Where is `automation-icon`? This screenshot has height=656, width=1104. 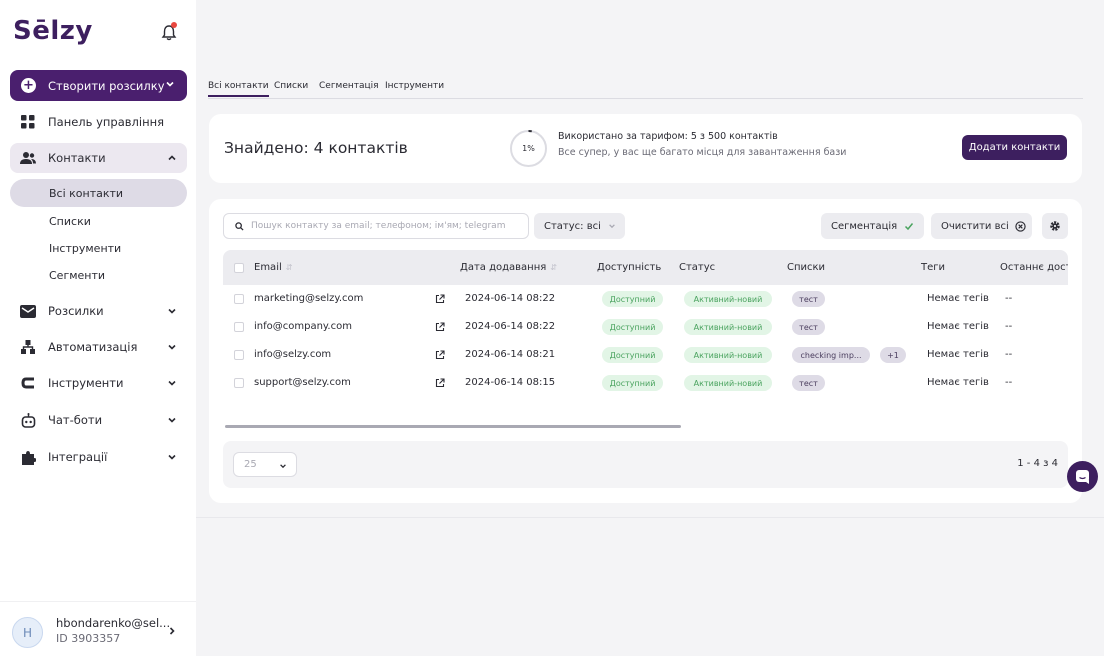 automation-icon is located at coordinates (28, 347).